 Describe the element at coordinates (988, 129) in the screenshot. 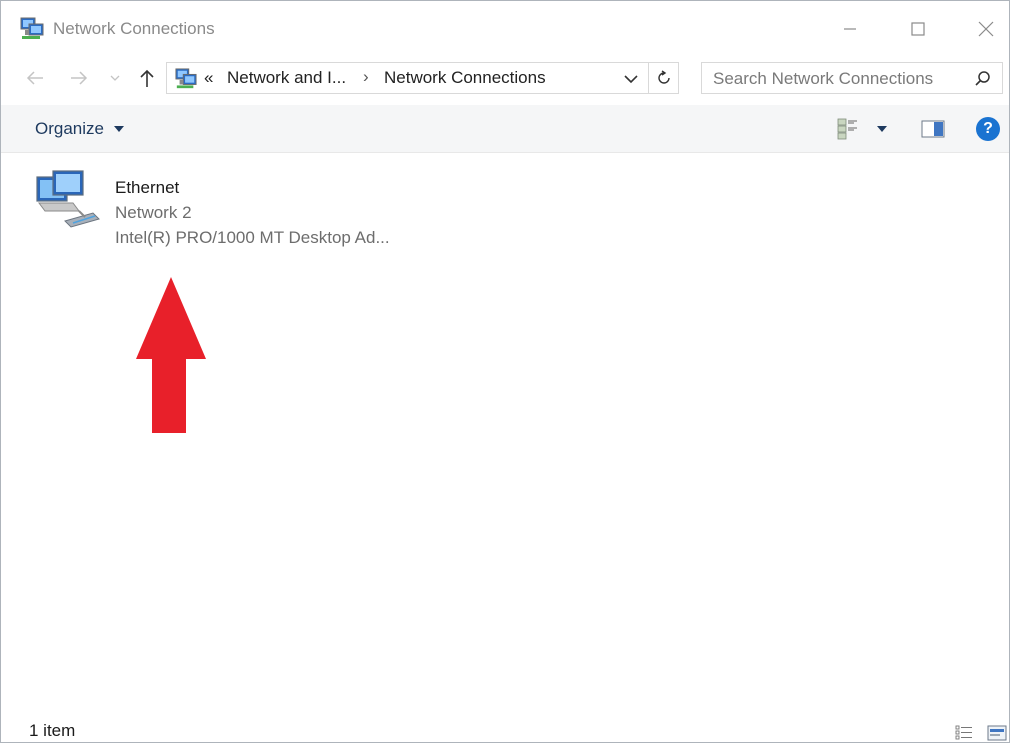

I see `help-icon: ?` at that location.